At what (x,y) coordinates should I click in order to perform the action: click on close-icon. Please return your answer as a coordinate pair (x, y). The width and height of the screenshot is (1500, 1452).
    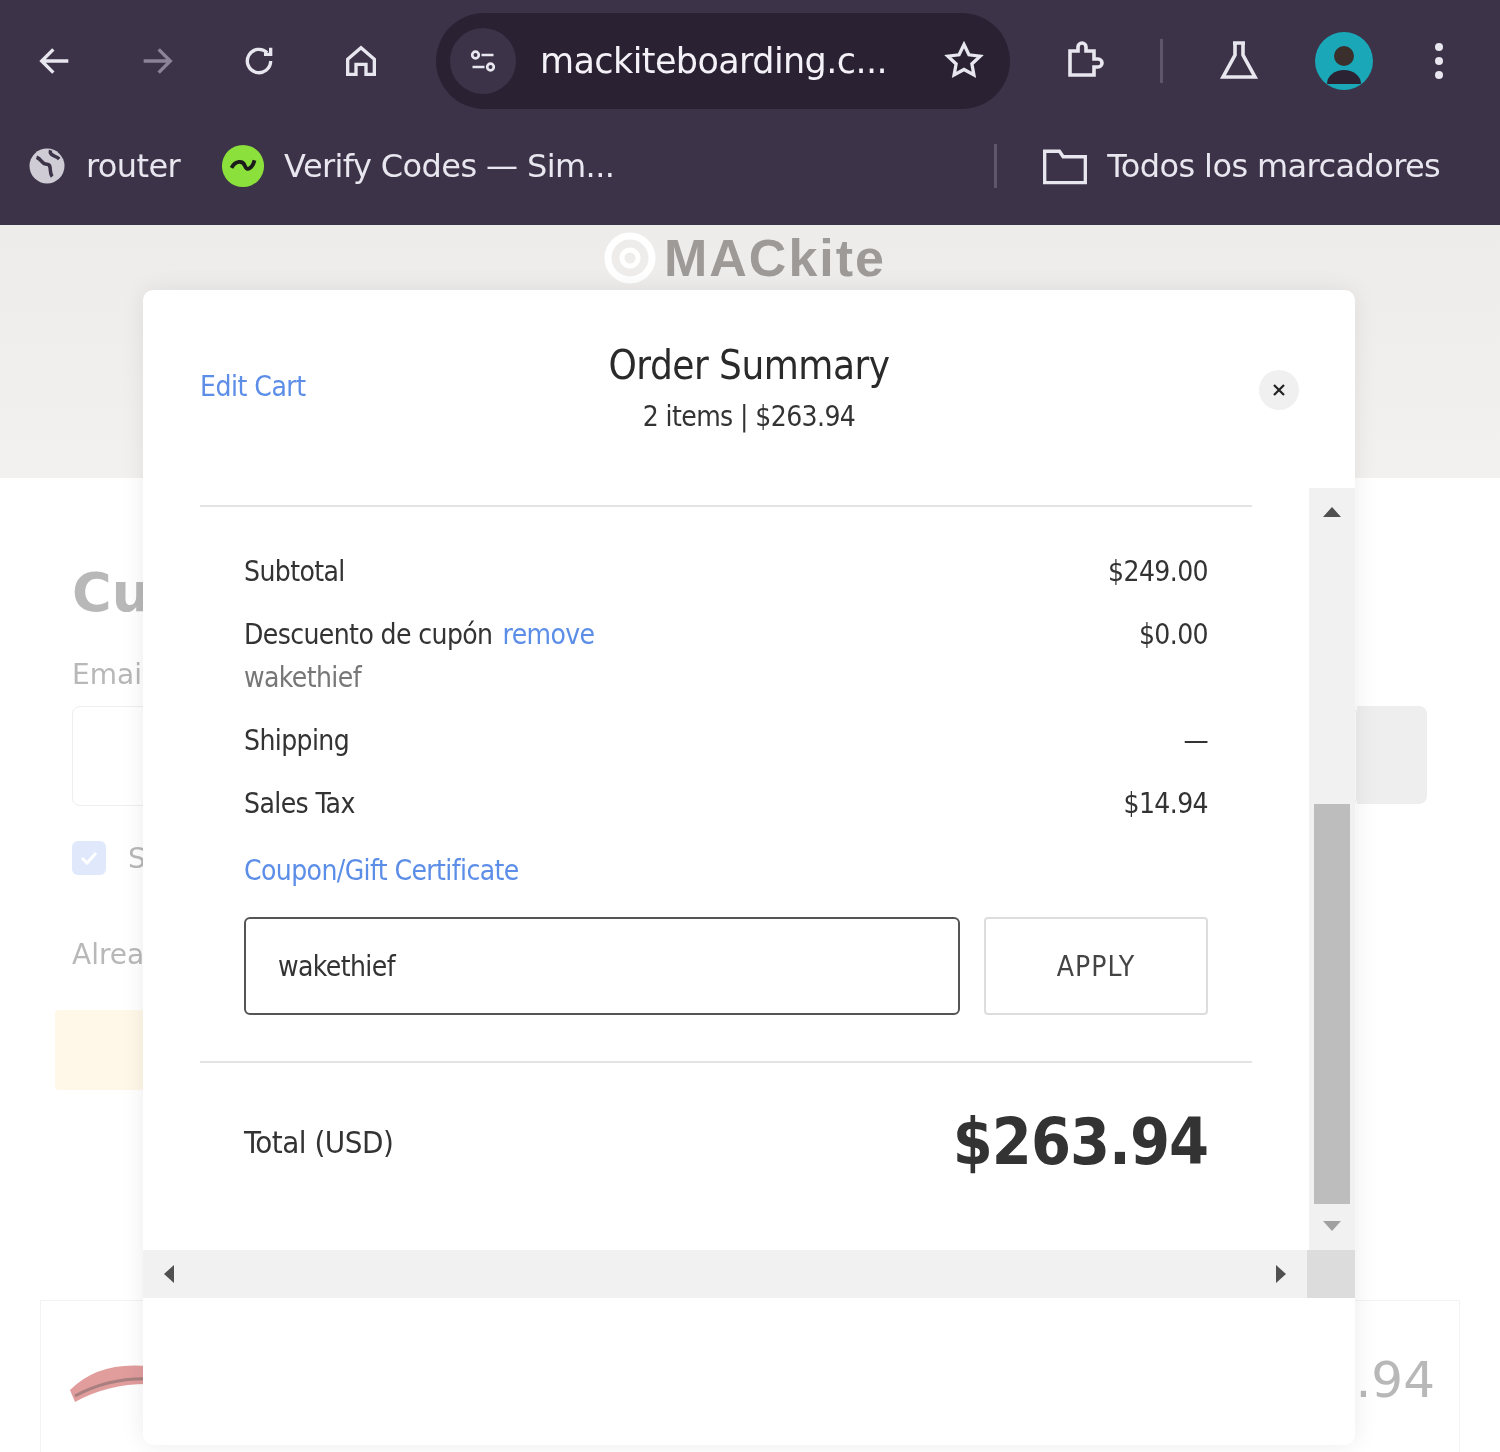
    Looking at the image, I should click on (1279, 390).